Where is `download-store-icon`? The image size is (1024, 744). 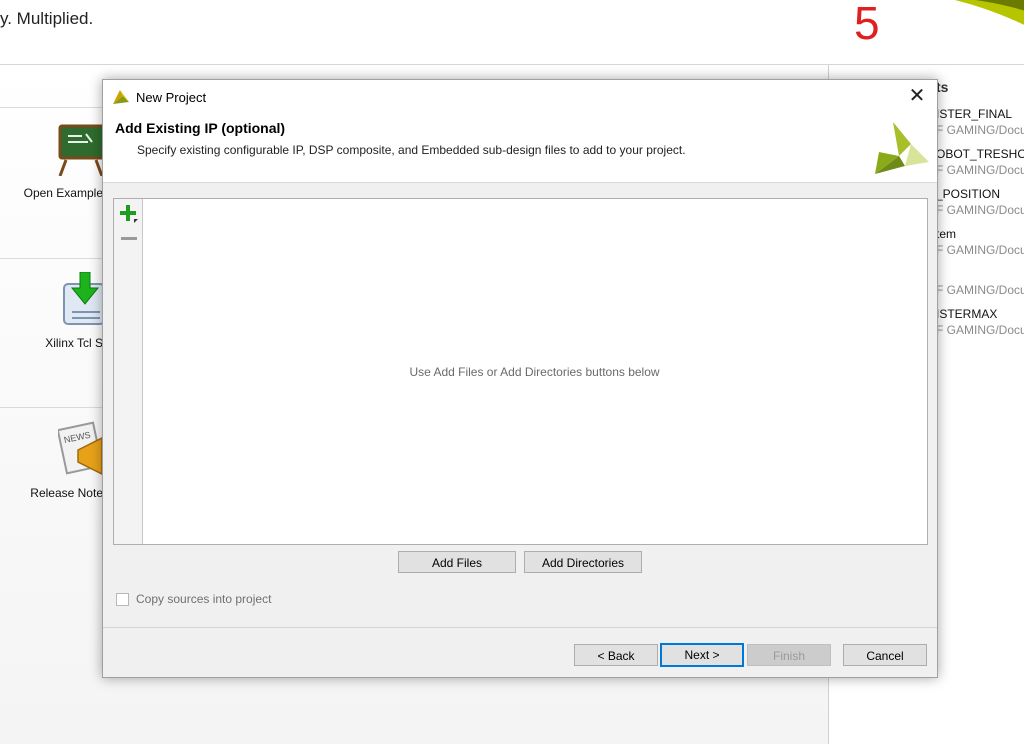 download-store-icon is located at coordinates (84, 298).